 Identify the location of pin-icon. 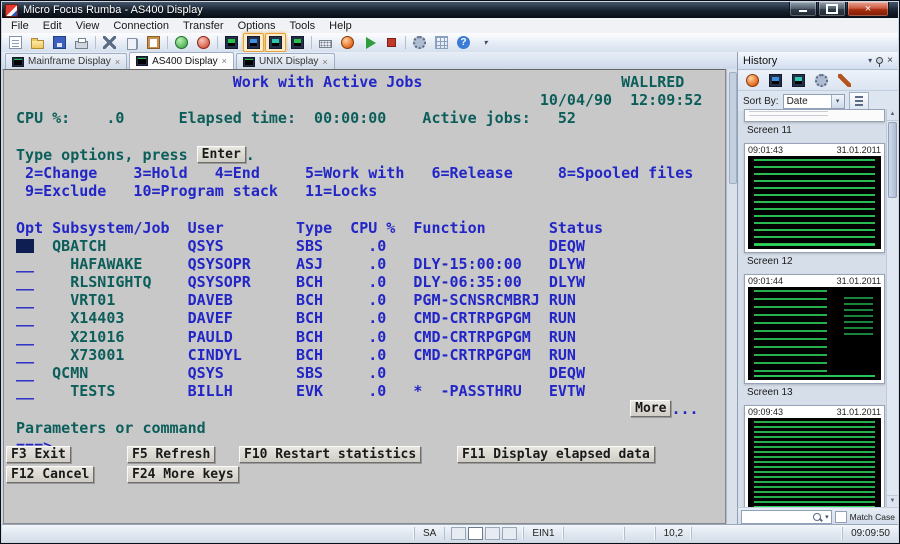
(880, 62).